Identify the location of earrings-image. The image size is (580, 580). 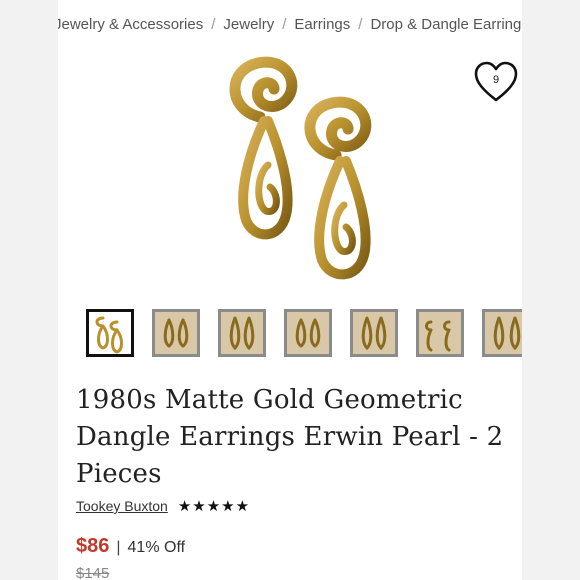
(300, 168).